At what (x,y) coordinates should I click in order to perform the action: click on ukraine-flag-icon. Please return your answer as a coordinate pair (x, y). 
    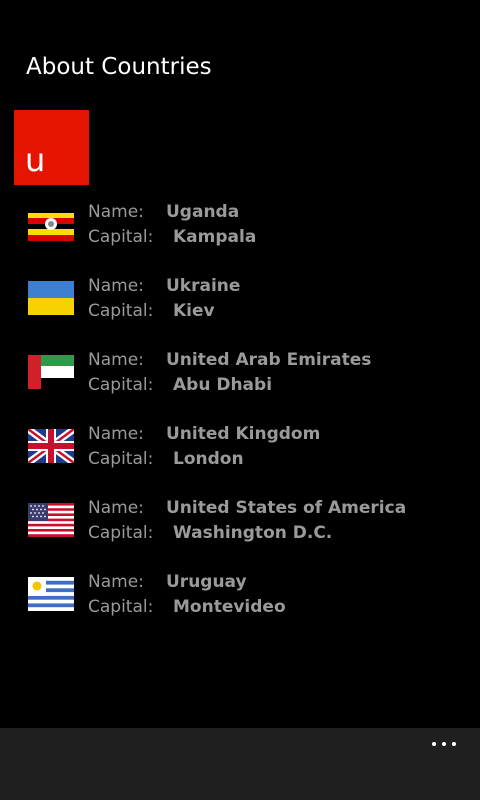
    Looking at the image, I should click on (51, 298).